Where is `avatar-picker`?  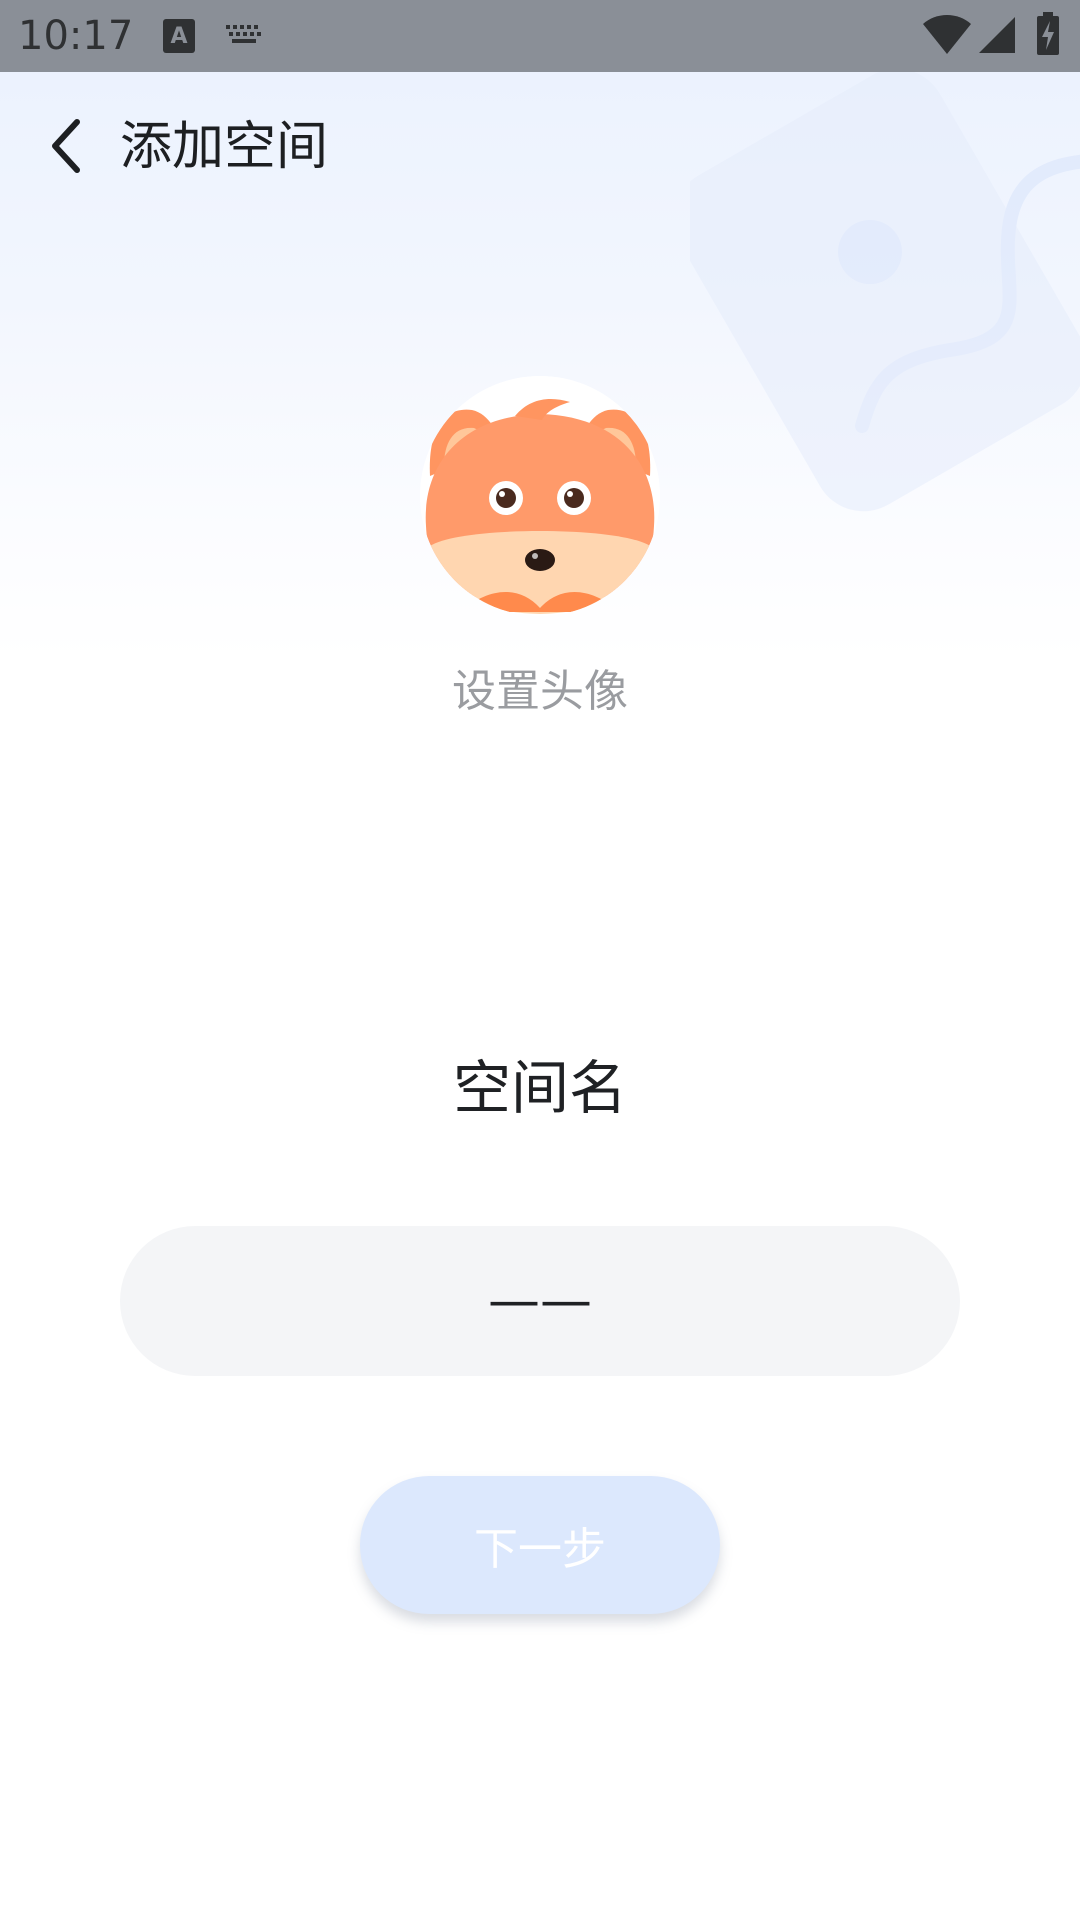
avatar-picker is located at coordinates (540, 496).